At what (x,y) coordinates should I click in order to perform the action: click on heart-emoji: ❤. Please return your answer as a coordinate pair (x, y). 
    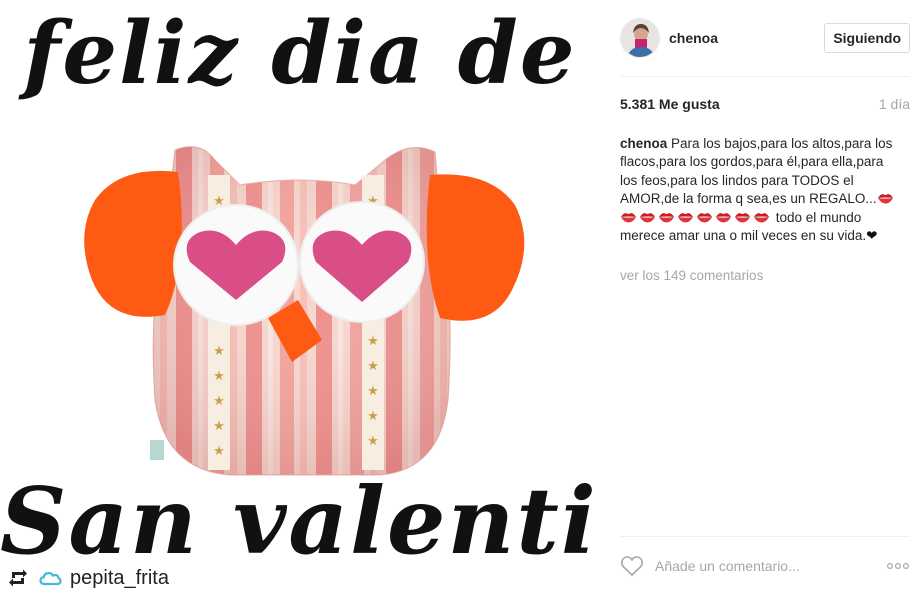
    Looking at the image, I should click on (872, 236).